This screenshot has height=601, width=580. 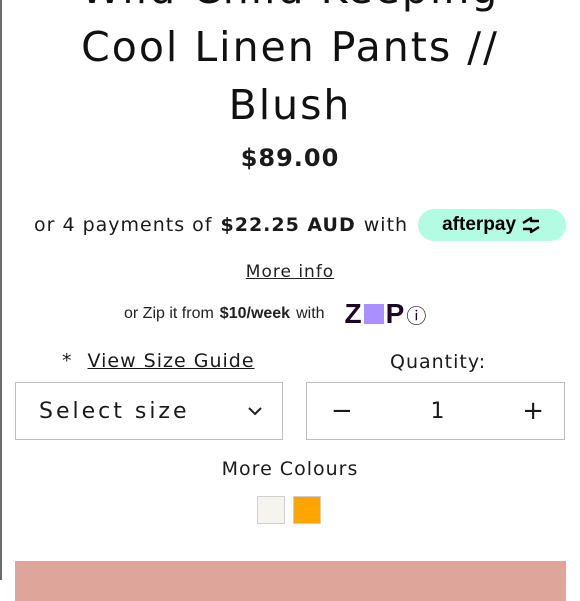 I want to click on quantity-label: Quantity:, so click(x=438, y=362).